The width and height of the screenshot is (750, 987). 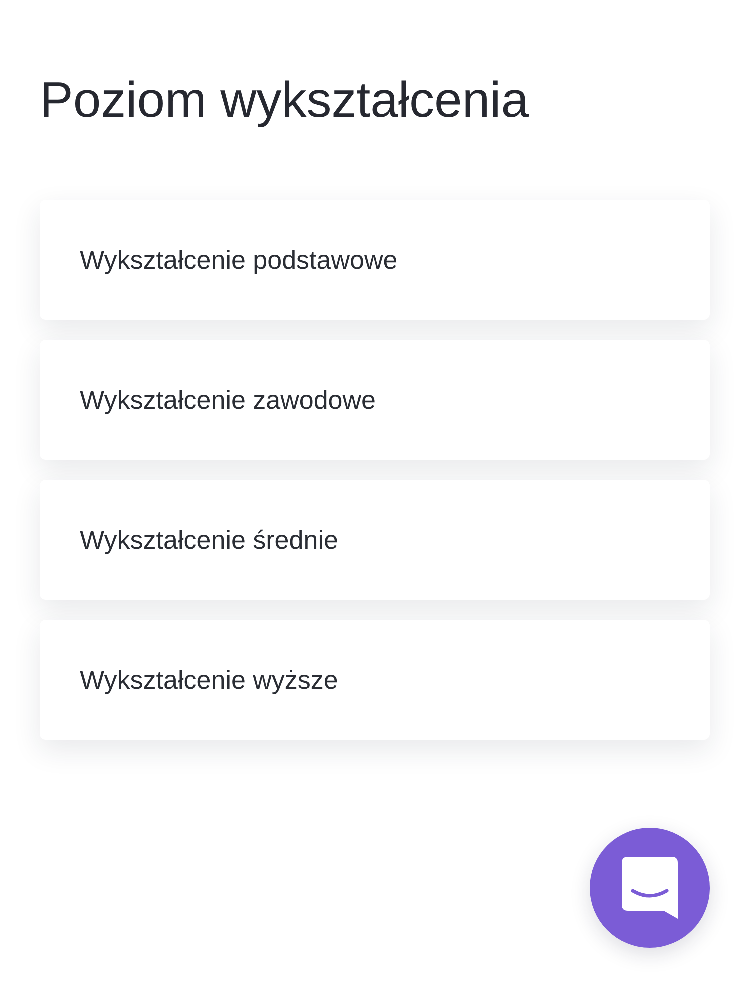 I want to click on page-title: Poziom wykształcenia, so click(x=285, y=100).